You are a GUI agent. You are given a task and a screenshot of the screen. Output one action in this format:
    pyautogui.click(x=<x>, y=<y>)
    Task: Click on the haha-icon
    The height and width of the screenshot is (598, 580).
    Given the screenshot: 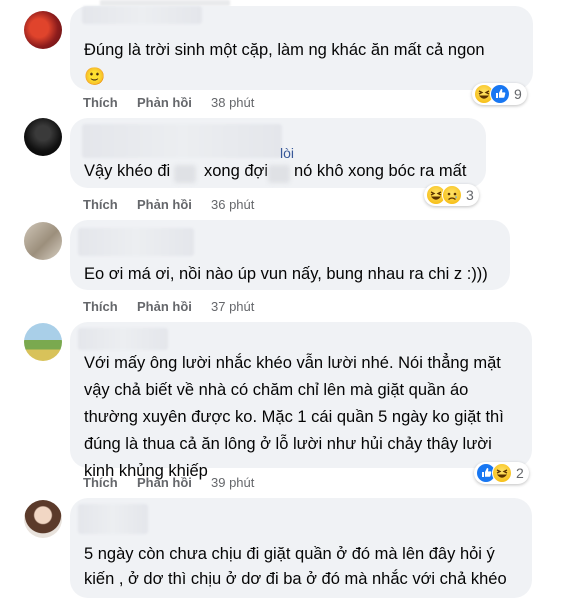 What is the action you would take?
    pyautogui.click(x=502, y=473)
    